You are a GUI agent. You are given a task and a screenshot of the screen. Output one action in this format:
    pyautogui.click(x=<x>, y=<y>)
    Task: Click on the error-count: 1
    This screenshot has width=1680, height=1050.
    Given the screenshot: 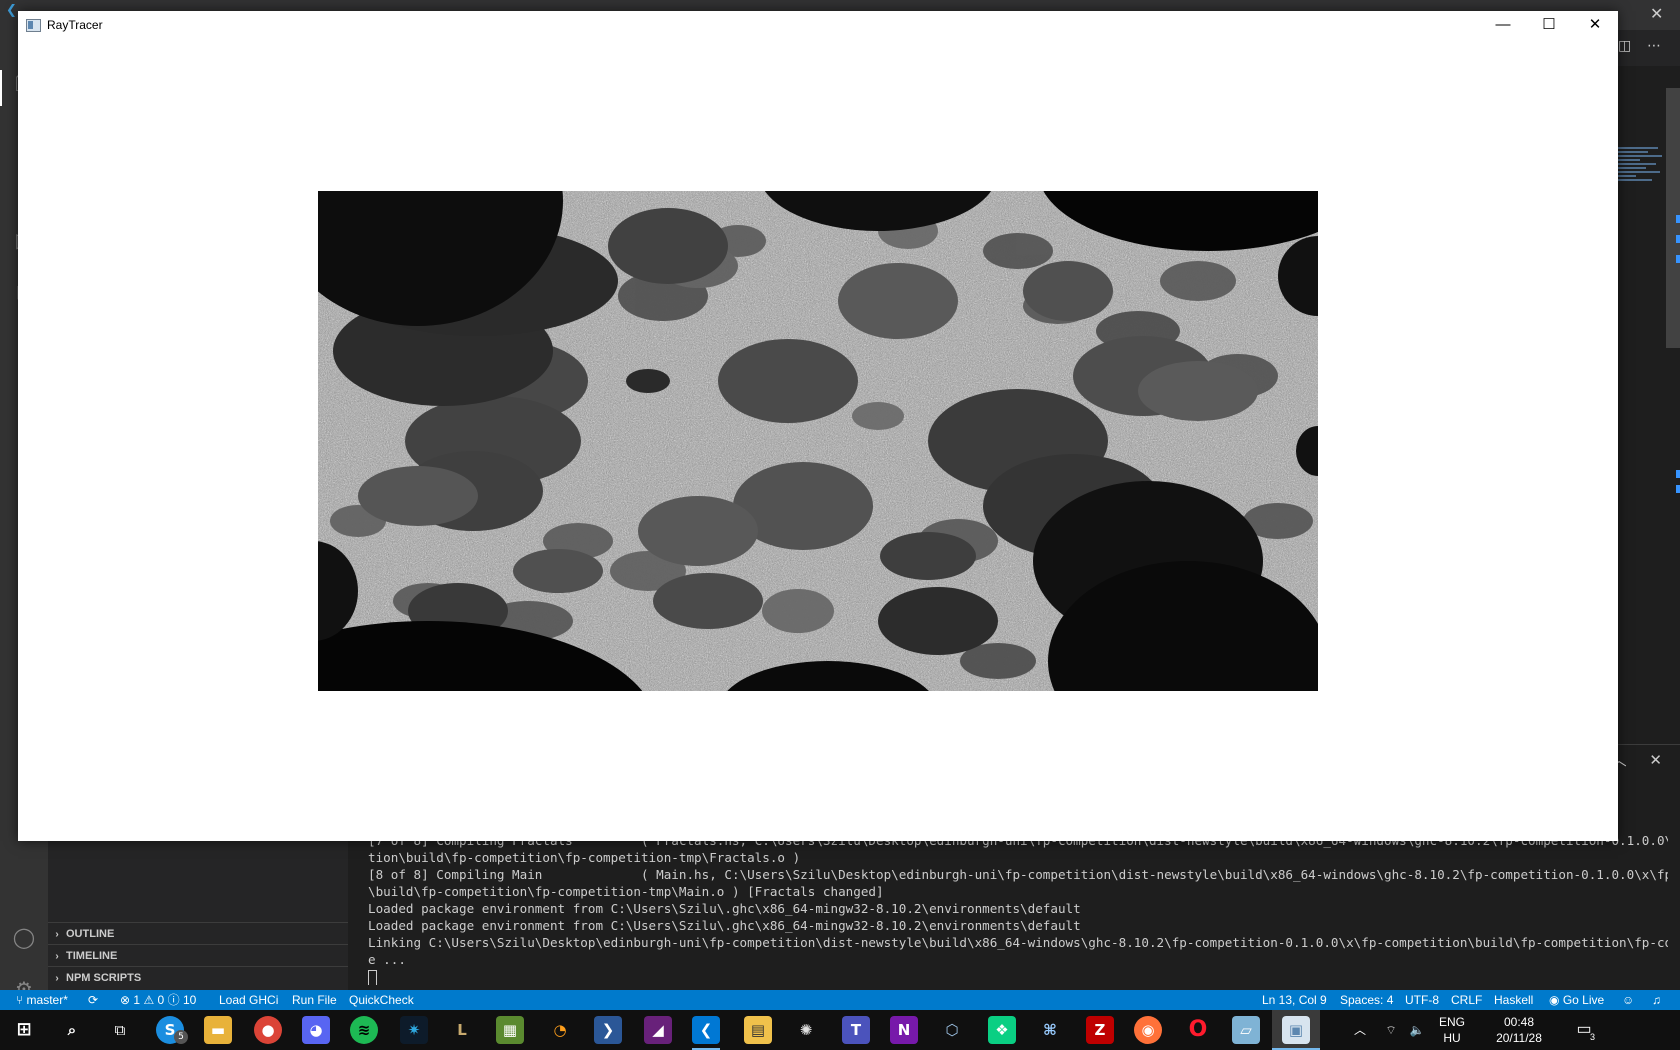 What is the action you would take?
    pyautogui.click(x=137, y=1000)
    